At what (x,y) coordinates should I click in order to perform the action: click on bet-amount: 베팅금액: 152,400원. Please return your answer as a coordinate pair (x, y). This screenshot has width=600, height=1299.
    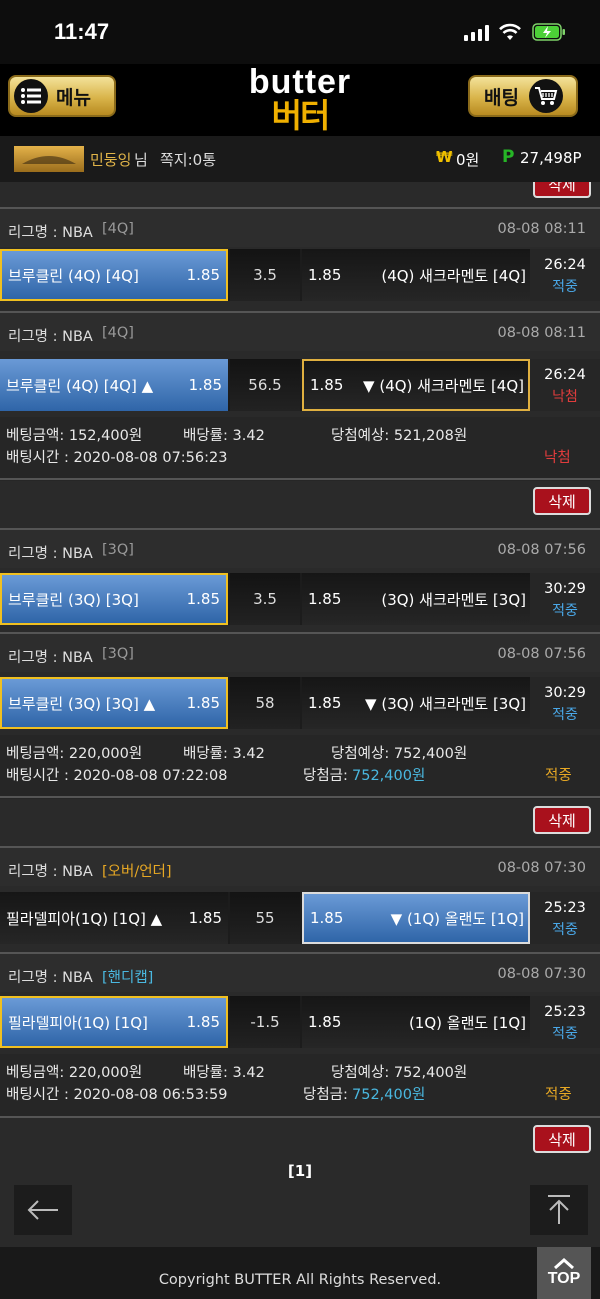
    Looking at the image, I should click on (74, 436).